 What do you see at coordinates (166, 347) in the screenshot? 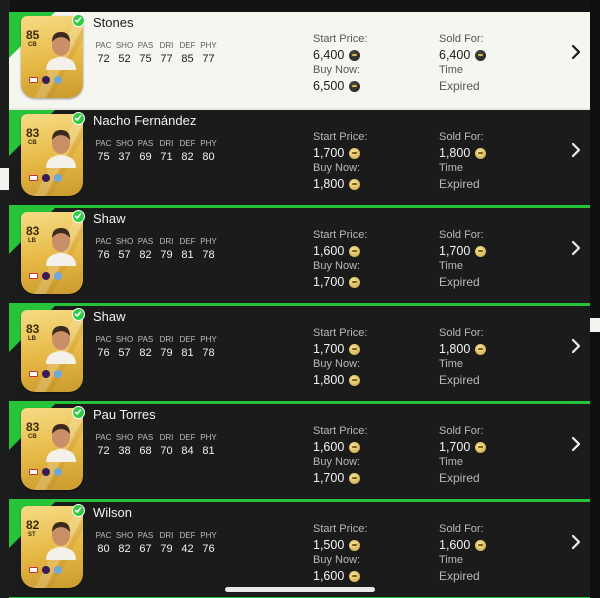
I see `stat-dri: DRI 79` at bounding box center [166, 347].